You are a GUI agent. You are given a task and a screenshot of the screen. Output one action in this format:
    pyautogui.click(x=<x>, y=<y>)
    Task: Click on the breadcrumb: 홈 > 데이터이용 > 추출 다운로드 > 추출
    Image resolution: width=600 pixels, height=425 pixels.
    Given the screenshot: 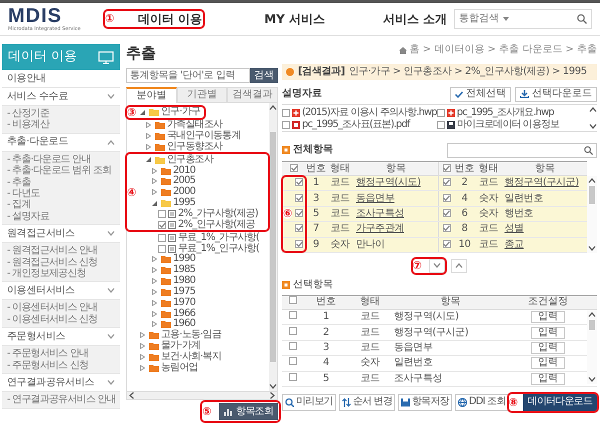 What is the action you would take?
    pyautogui.click(x=503, y=50)
    